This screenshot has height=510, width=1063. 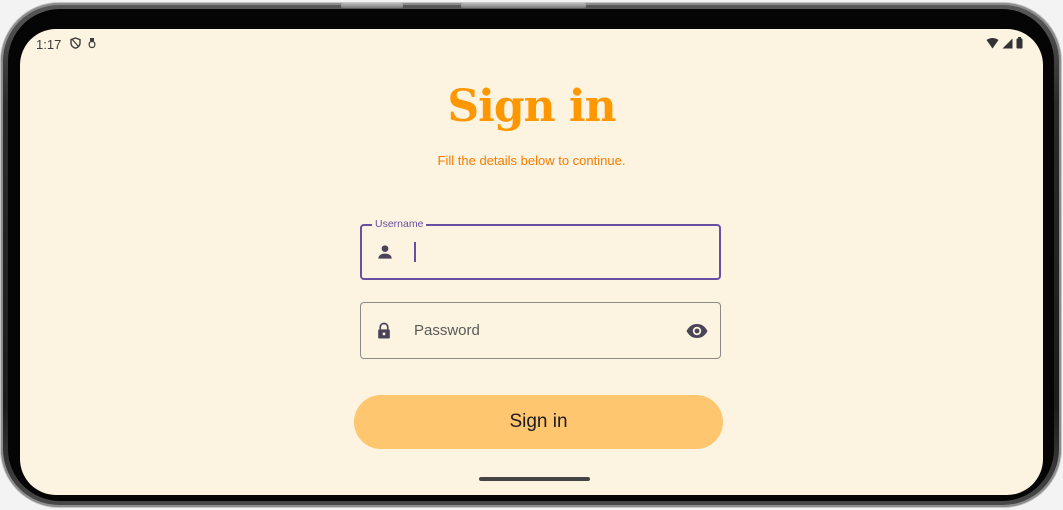 I want to click on power-button, so click(x=523, y=5).